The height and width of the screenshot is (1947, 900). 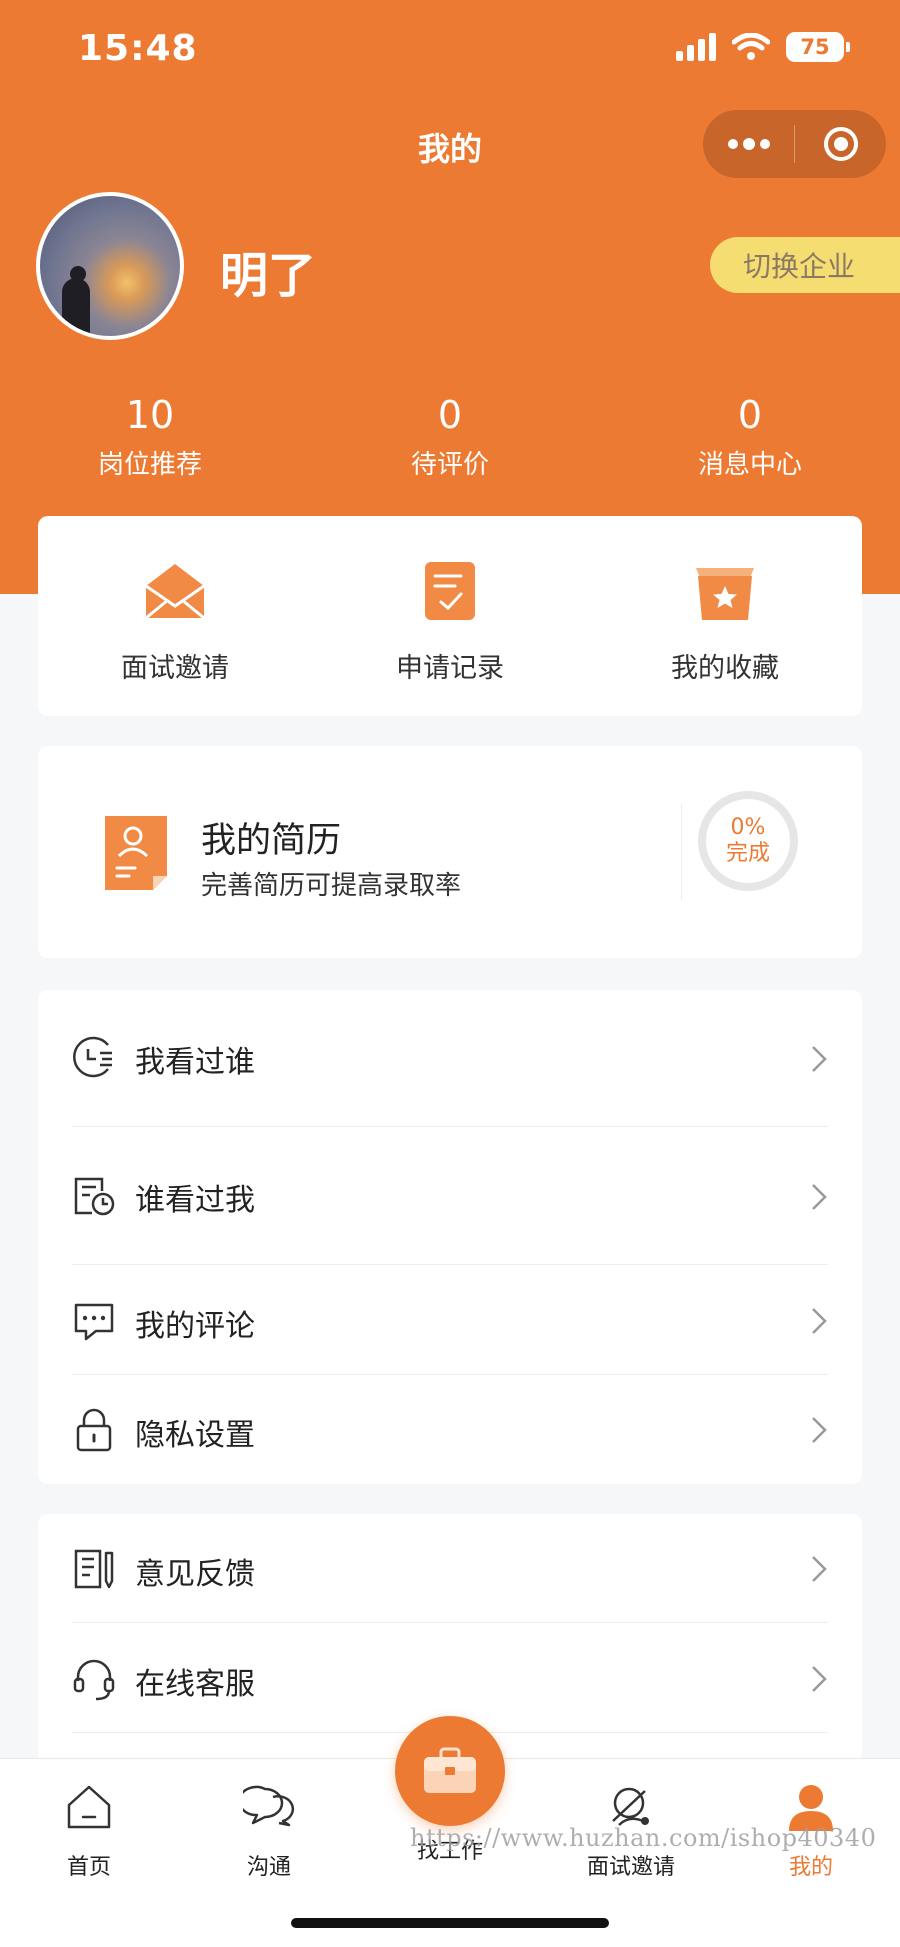 What do you see at coordinates (450, 1321) in the screenshot?
I see `menu-item-my-comments: 我的评论` at bounding box center [450, 1321].